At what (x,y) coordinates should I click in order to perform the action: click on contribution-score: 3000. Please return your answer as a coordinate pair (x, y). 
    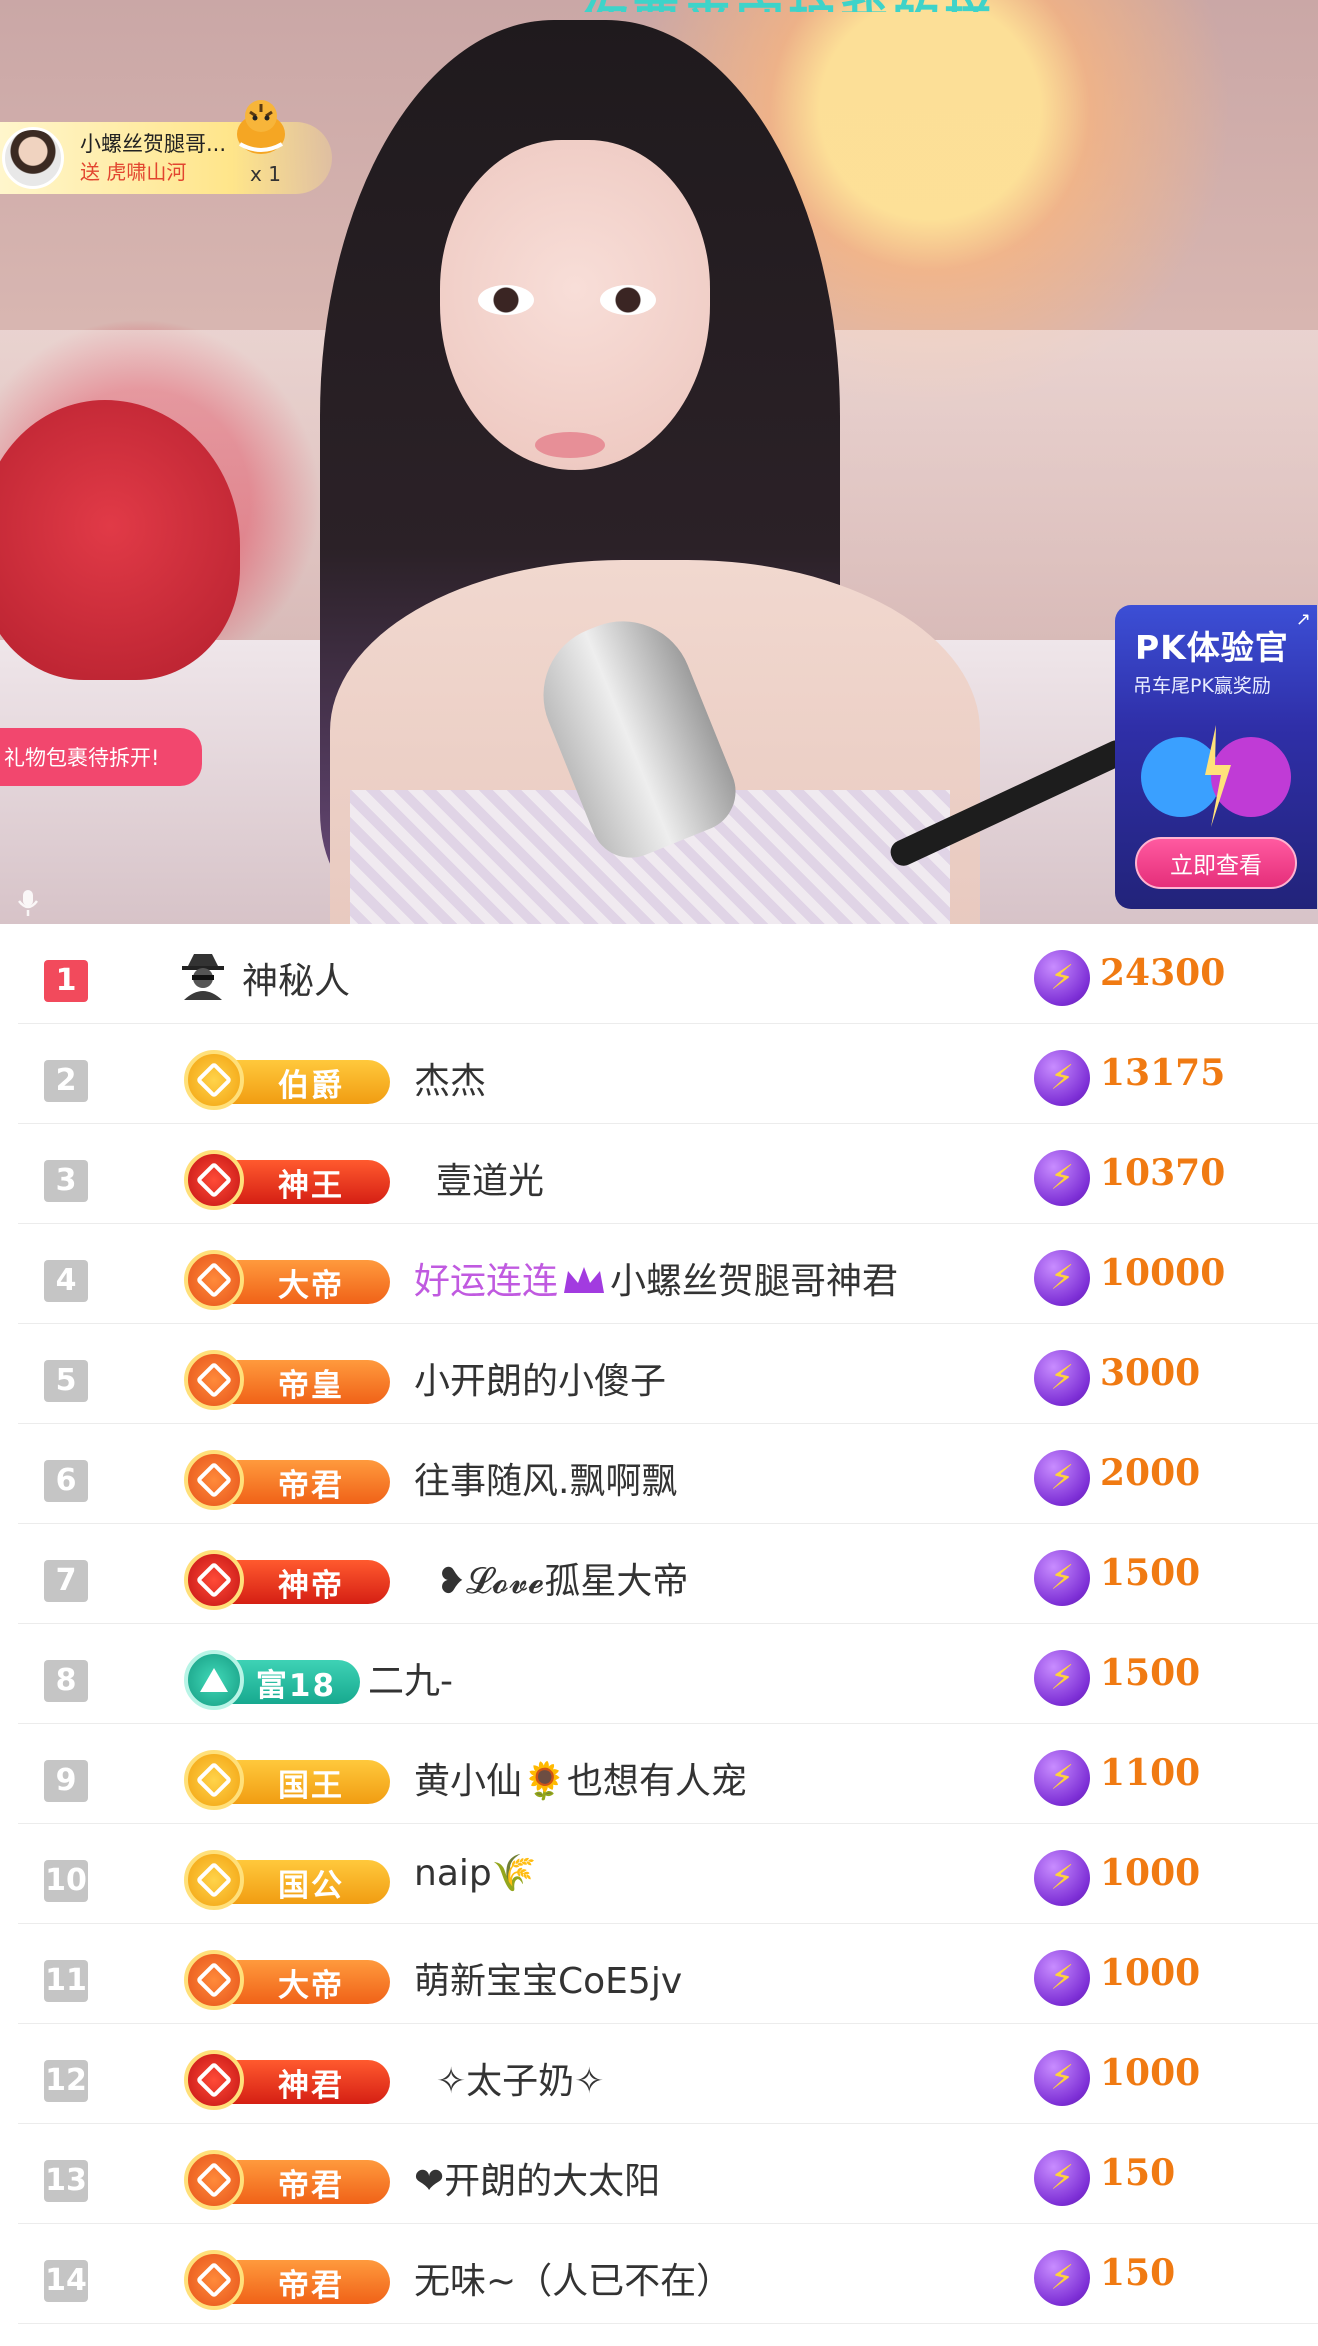
    Looking at the image, I should click on (1150, 1373).